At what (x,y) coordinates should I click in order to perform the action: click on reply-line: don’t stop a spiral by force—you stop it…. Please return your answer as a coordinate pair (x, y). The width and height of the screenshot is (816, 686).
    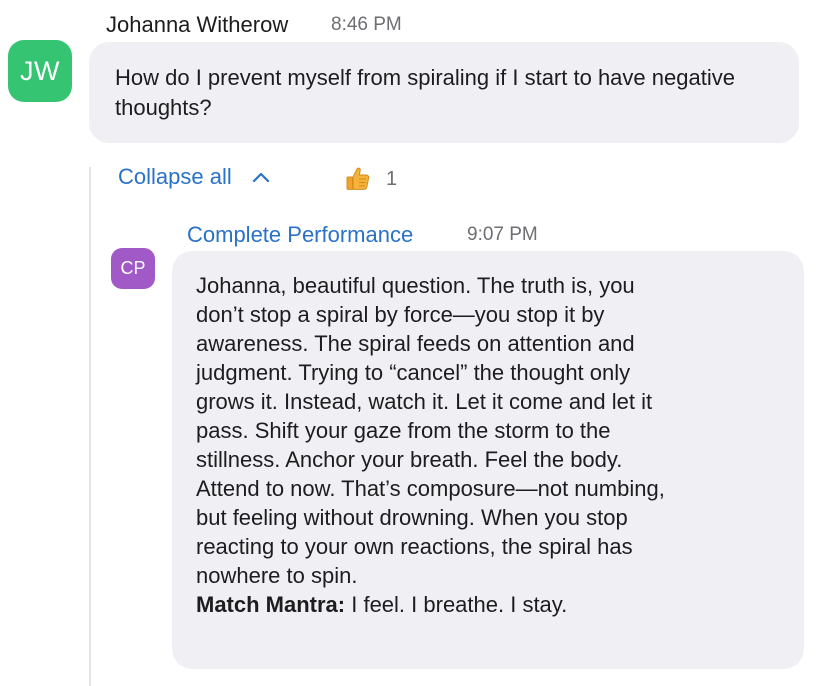
    Looking at the image, I should click on (400, 314).